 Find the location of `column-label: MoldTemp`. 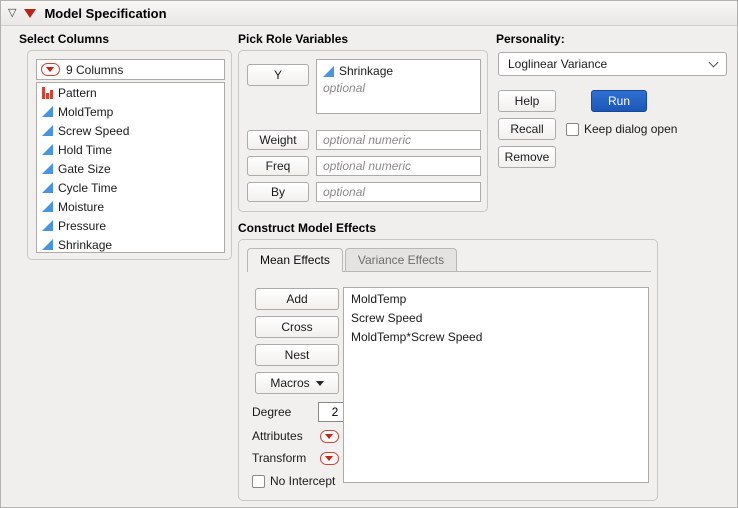

column-label: MoldTemp is located at coordinates (86, 111).